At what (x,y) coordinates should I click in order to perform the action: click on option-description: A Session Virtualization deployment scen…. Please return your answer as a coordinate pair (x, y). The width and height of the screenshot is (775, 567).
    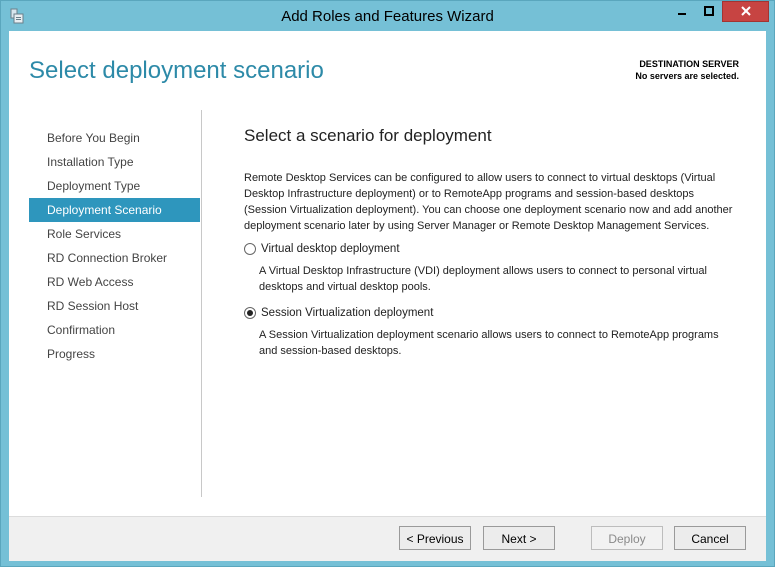
    Looking at the image, I should click on (489, 343).